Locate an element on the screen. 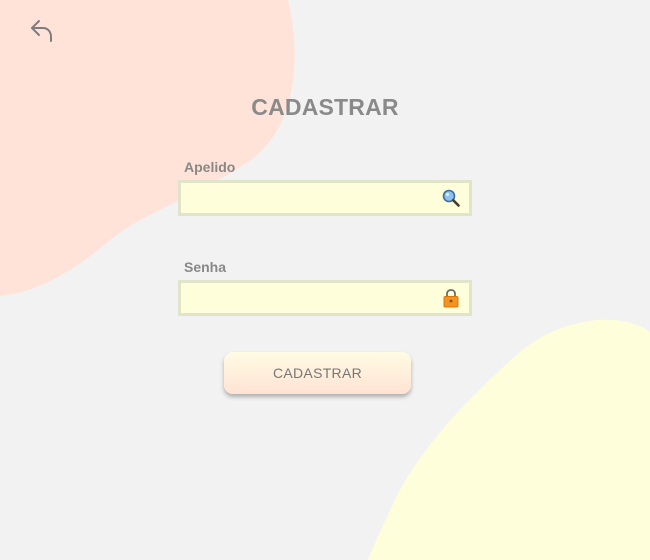 This screenshot has height=560, width=650. password-input is located at coordinates (314, 298).